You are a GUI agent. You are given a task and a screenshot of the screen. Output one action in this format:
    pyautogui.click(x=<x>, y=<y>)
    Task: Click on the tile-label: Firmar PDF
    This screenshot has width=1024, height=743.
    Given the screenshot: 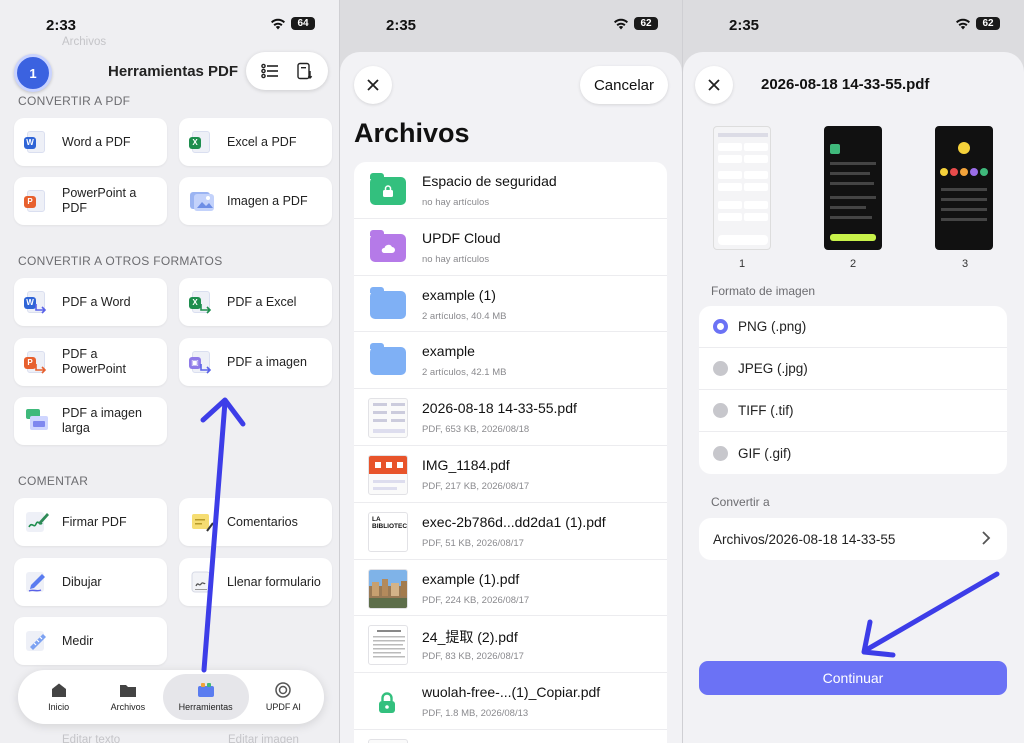 What is the action you would take?
    pyautogui.click(x=94, y=521)
    